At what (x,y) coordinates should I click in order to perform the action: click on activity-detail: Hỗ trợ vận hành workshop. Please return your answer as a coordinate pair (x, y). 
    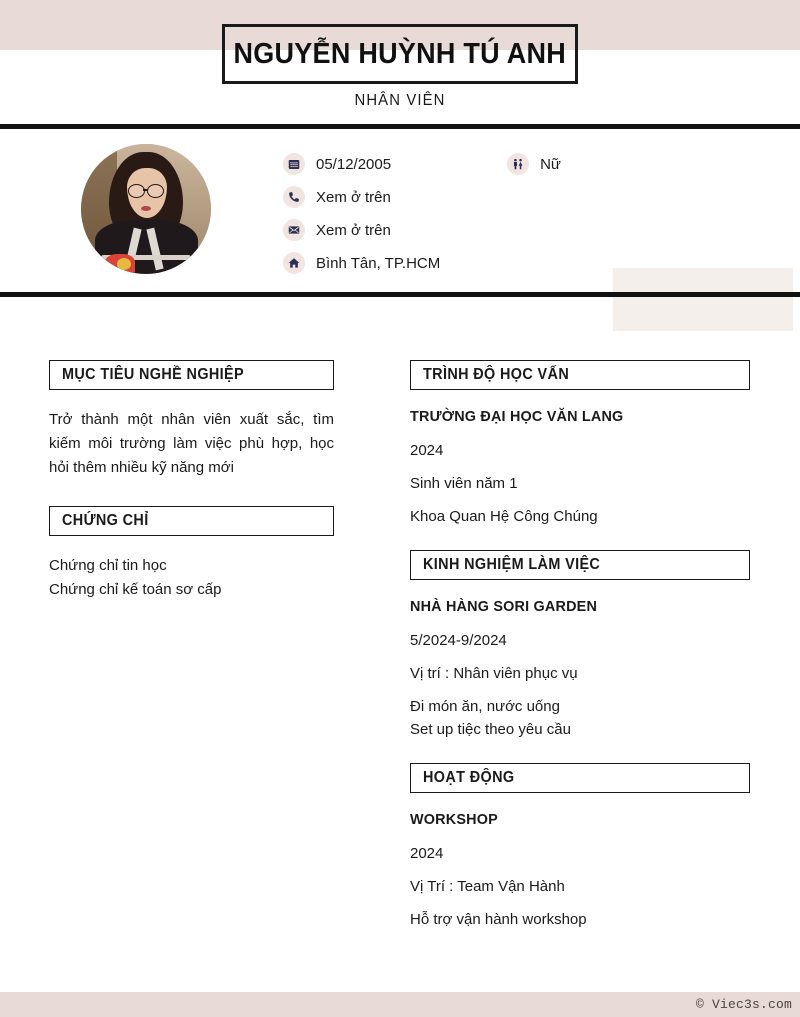
    Looking at the image, I should click on (498, 919).